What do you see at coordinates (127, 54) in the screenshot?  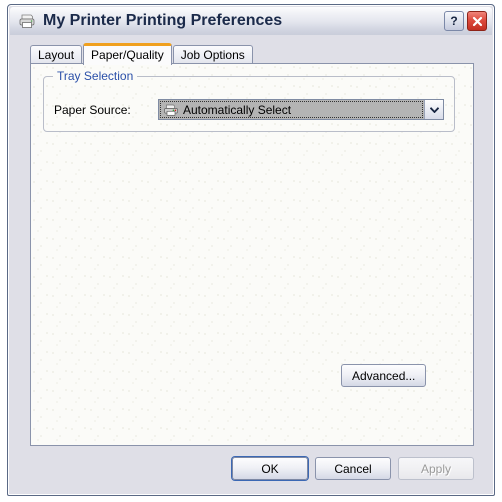 I see `tab-paper-quality: Paper/Quality` at bounding box center [127, 54].